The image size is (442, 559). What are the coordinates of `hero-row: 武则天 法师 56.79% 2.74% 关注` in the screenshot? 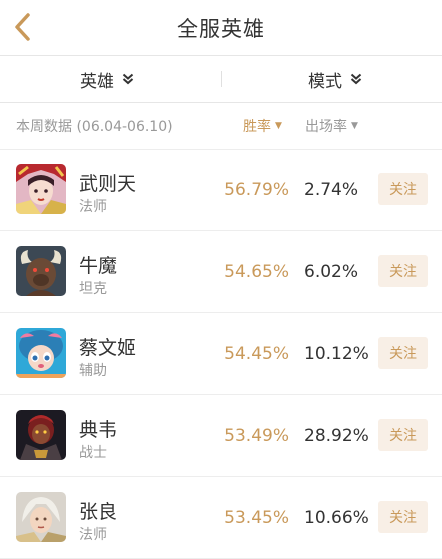 It's located at (221, 190).